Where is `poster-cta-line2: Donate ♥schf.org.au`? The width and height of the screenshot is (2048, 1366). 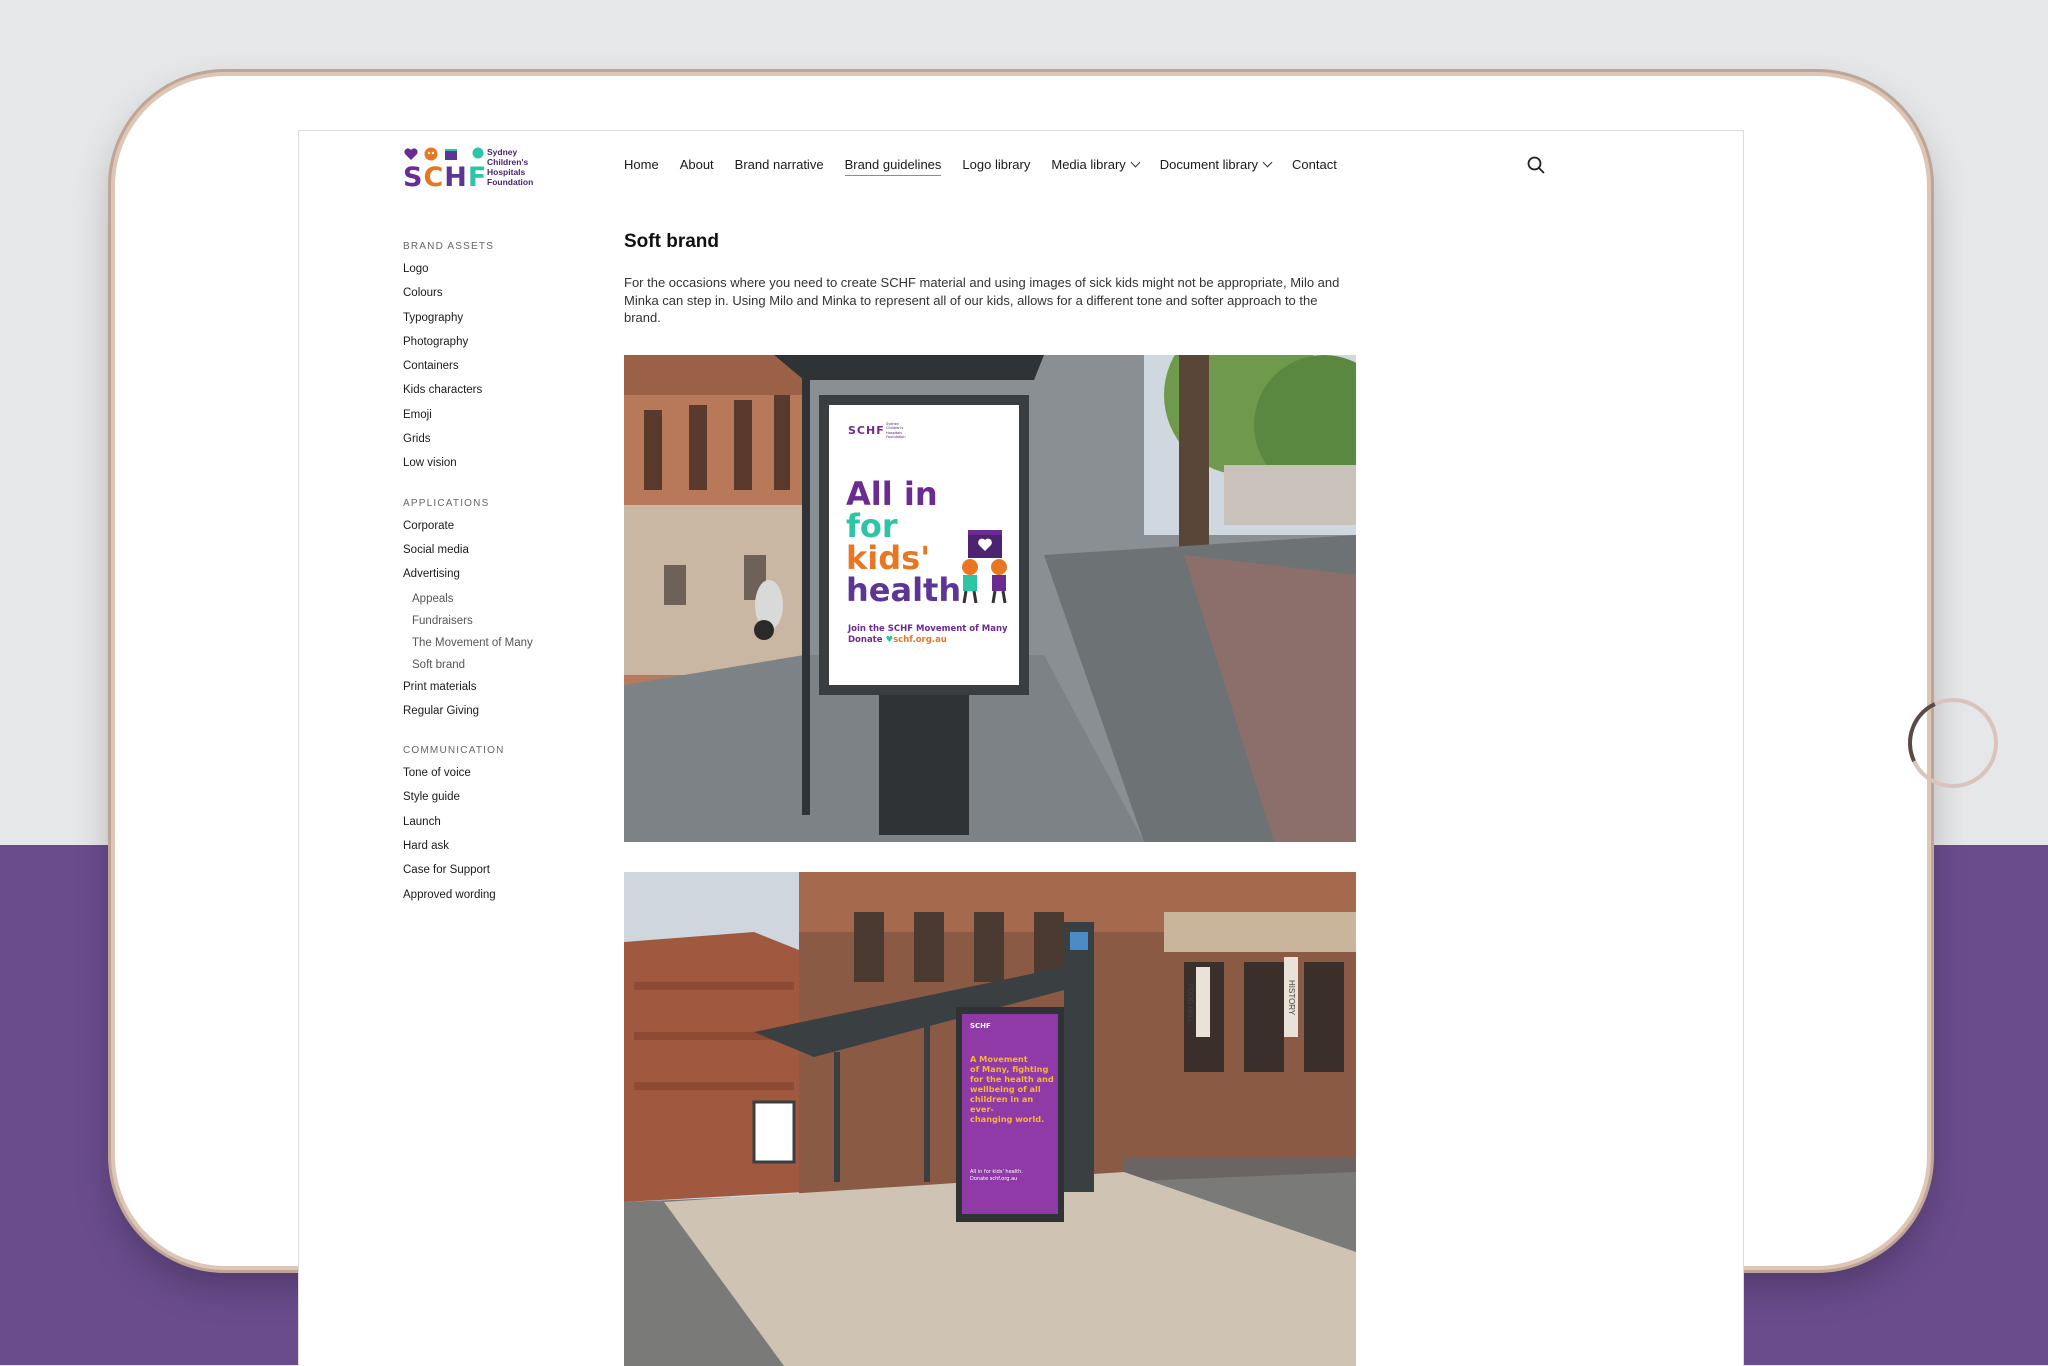 poster-cta-line2: Donate ♥schf.org.au is located at coordinates (928, 640).